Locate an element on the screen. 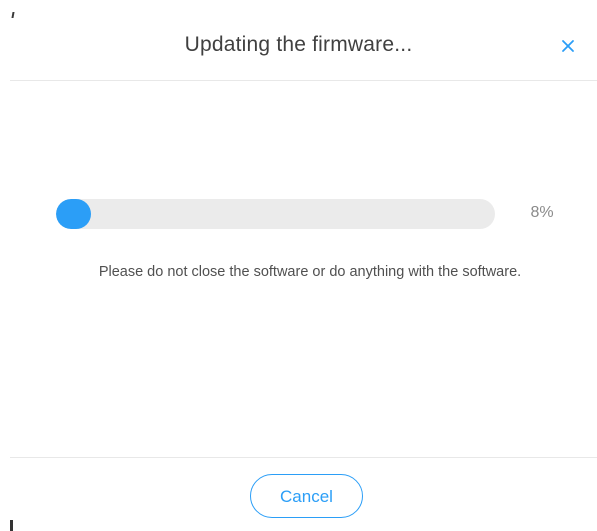  progress-fill is located at coordinates (74, 214).